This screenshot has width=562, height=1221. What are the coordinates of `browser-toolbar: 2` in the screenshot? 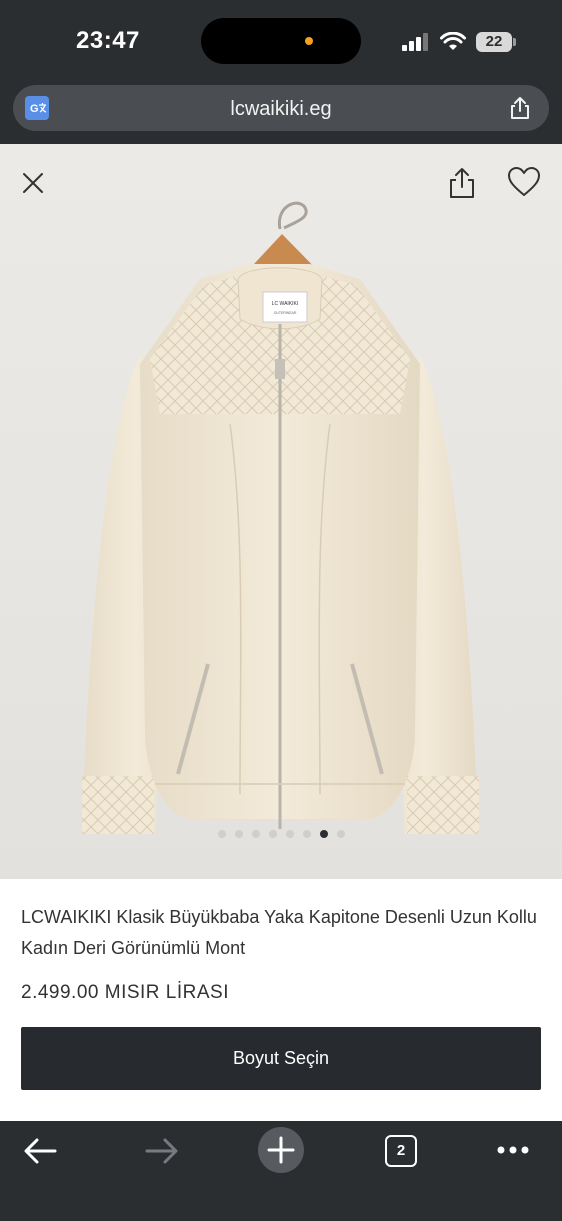 It's located at (281, 1171).